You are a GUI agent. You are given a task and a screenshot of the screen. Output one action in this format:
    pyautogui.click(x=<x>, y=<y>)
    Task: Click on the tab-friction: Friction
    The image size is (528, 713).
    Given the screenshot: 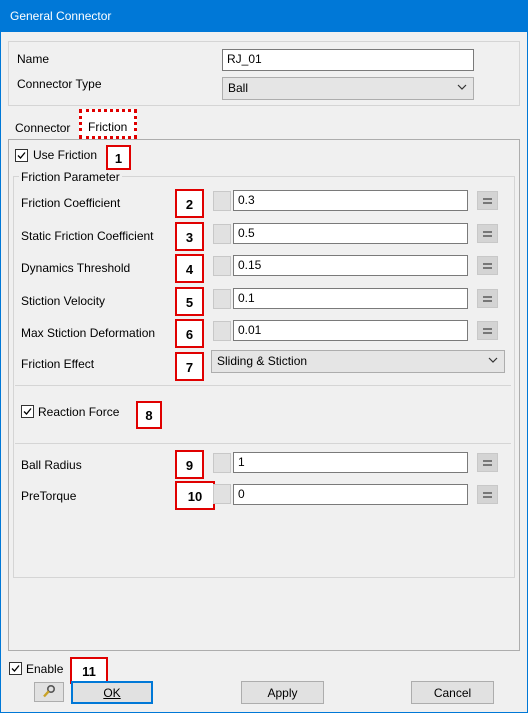 What is the action you would take?
    pyautogui.click(x=108, y=124)
    